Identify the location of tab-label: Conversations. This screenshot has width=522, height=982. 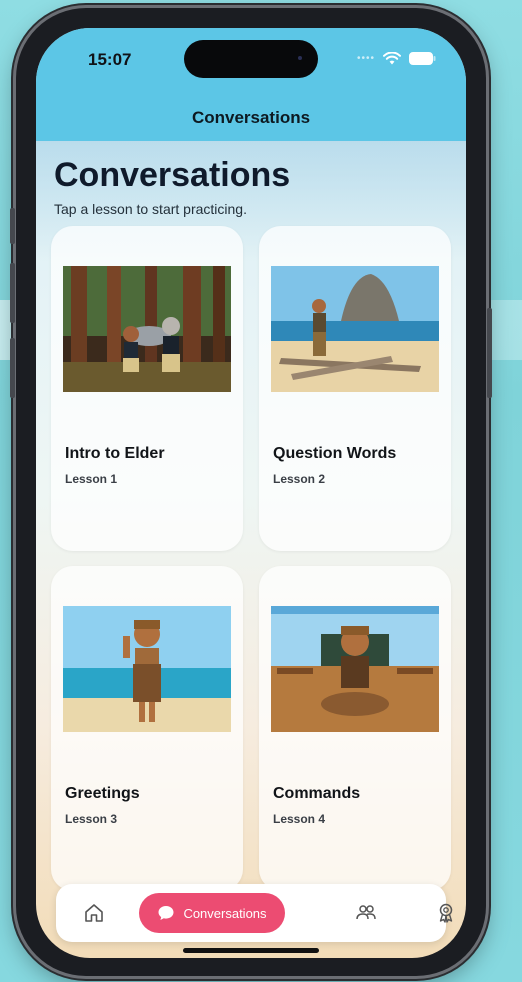
(225, 913).